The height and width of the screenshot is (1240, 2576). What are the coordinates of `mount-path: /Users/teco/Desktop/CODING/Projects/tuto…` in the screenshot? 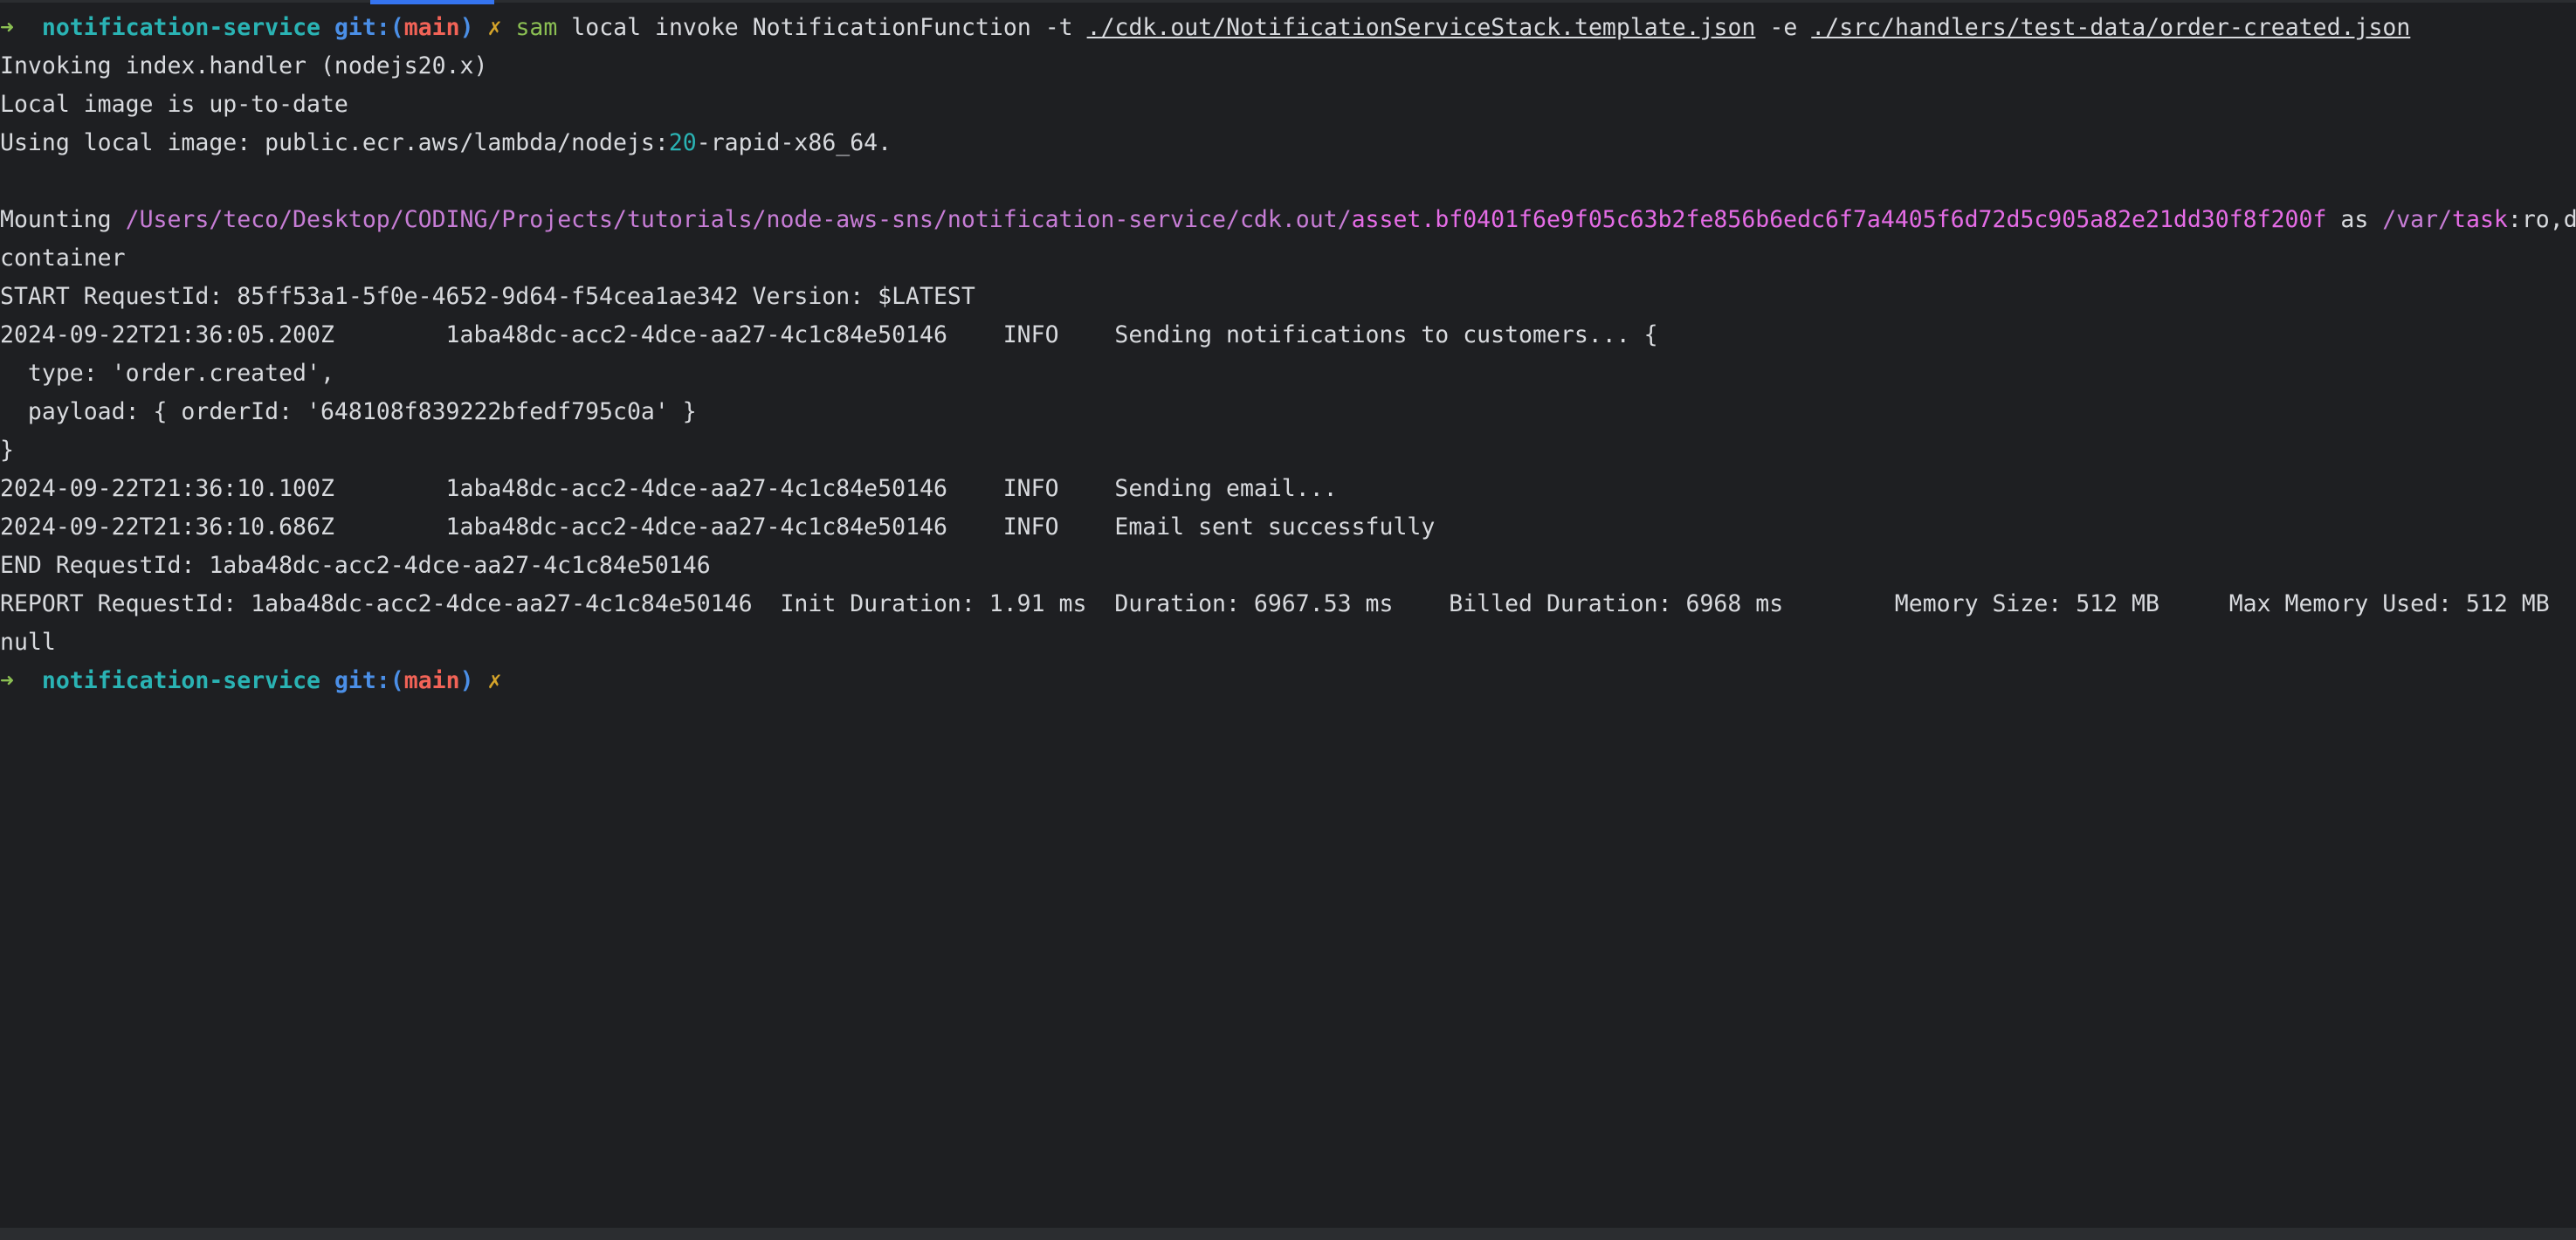 It's located at (738, 219).